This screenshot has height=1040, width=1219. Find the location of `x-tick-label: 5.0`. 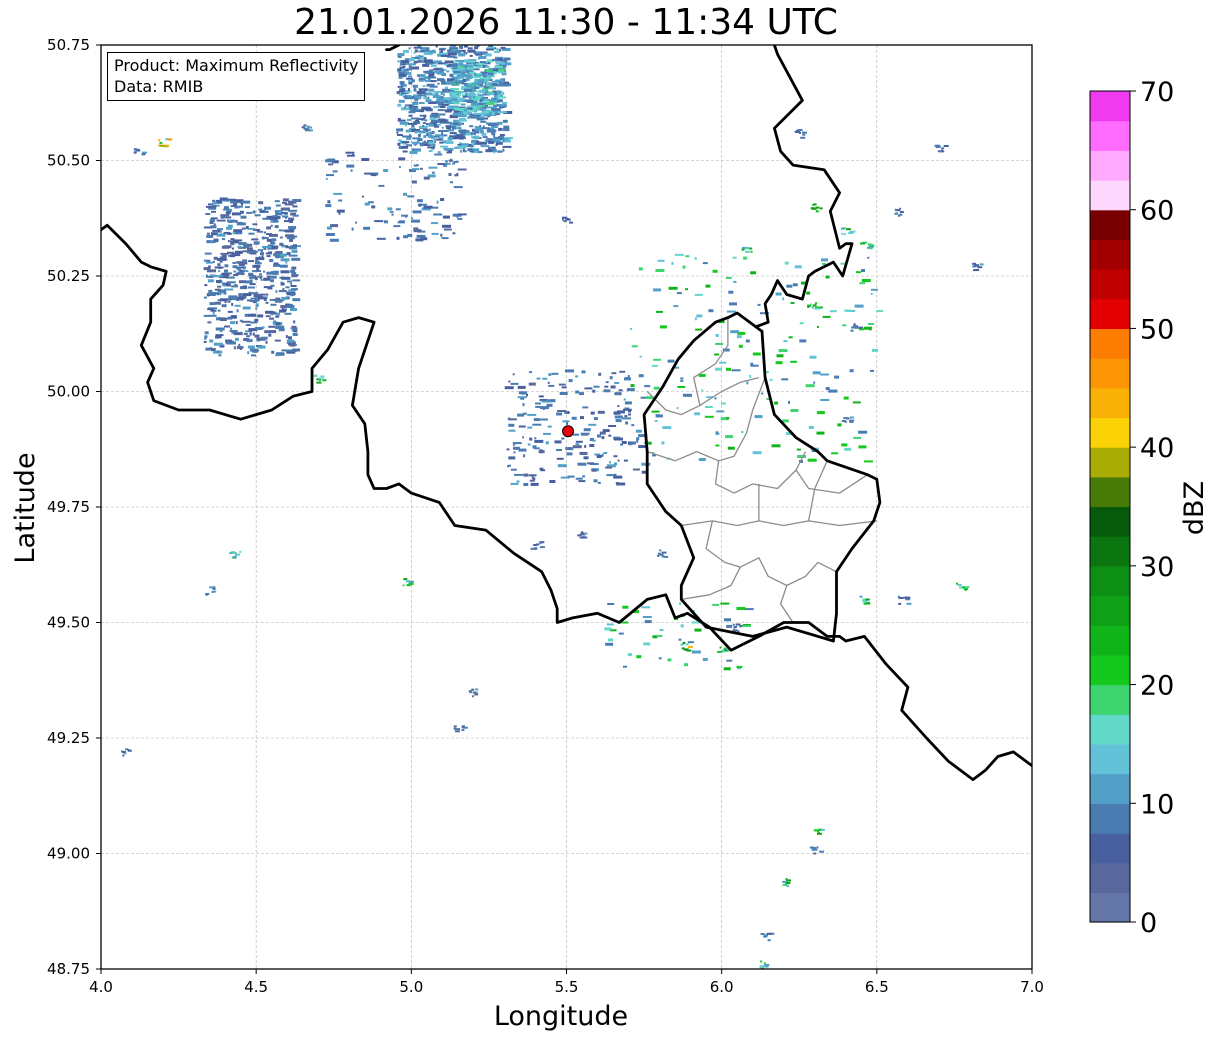

x-tick-label: 5.0 is located at coordinates (411, 987).